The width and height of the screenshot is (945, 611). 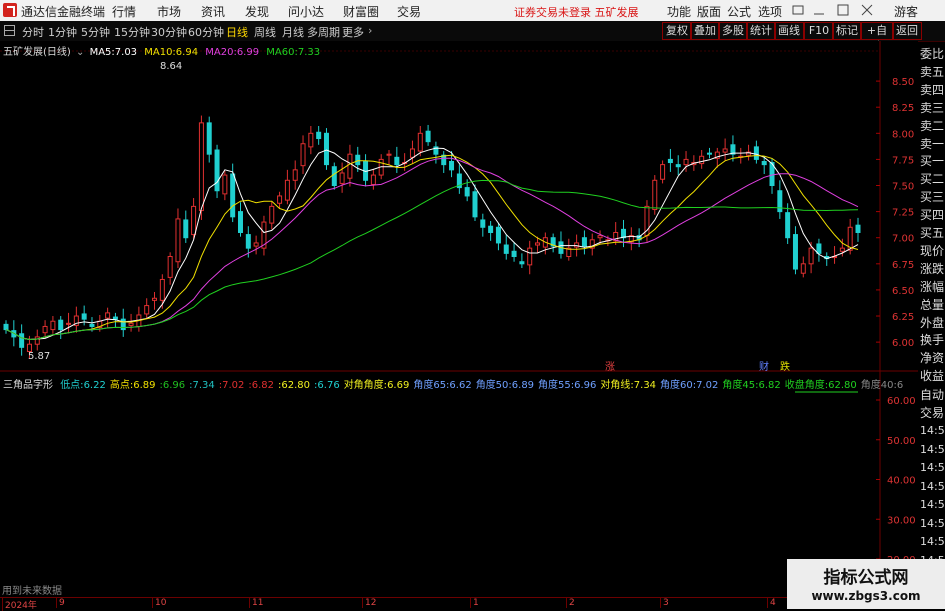 What do you see at coordinates (33, 32) in the screenshot?
I see `tab-fenshi: 分时` at bounding box center [33, 32].